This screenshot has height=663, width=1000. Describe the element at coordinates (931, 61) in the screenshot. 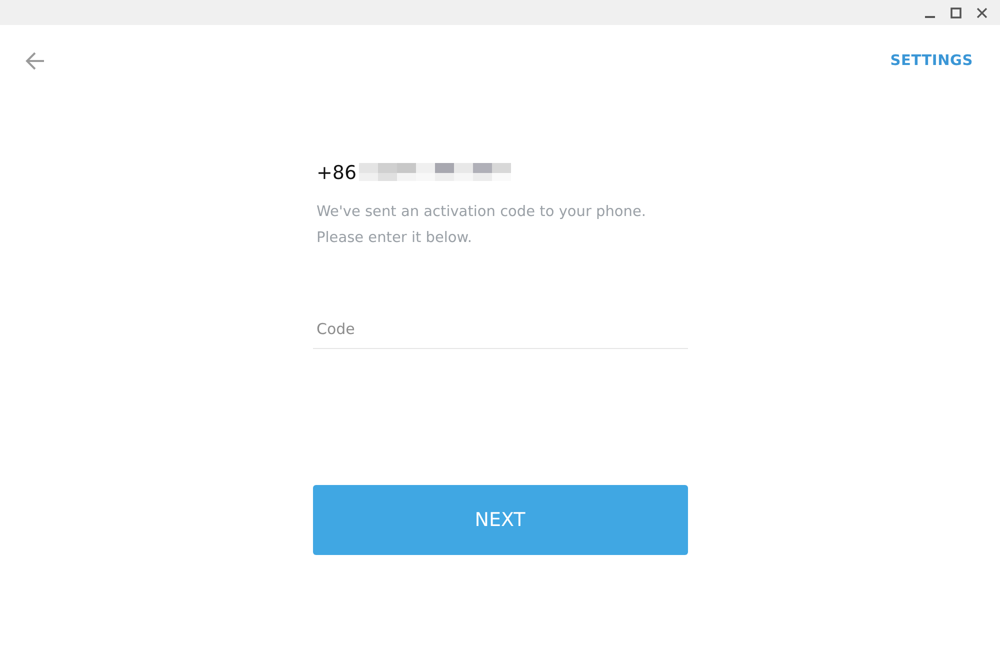

I see `settings-link: SETTINGS` at that location.